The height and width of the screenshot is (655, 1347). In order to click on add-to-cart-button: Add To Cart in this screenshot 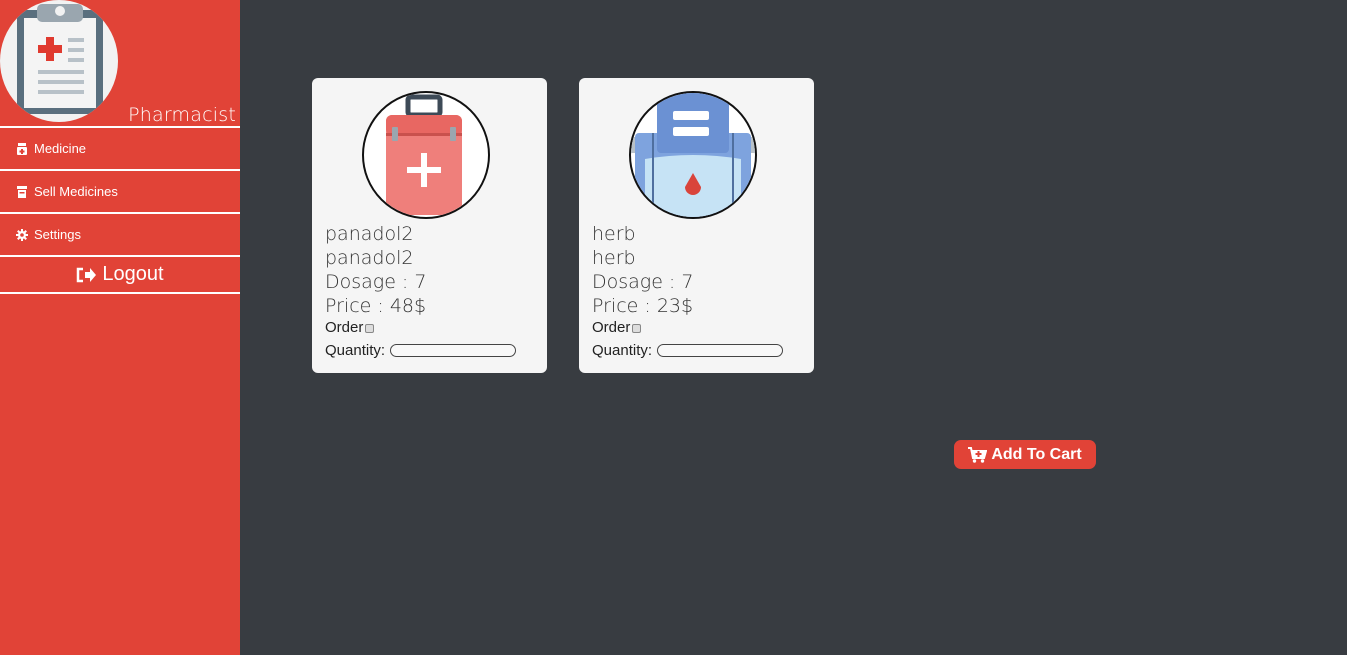, I will do `click(1025, 454)`.